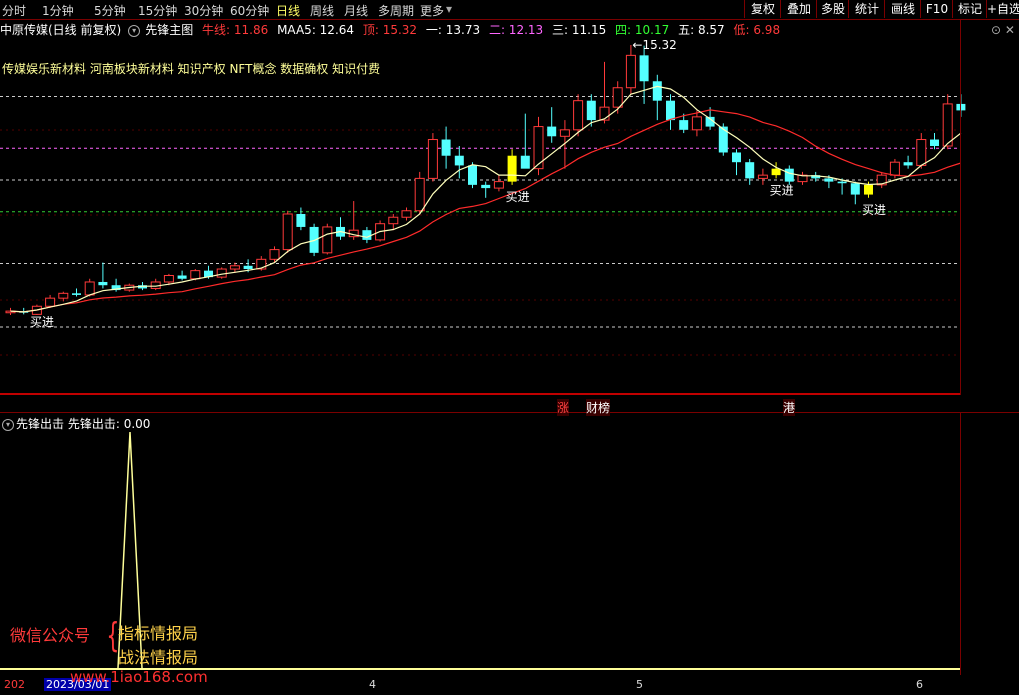  What do you see at coordinates (509, 412) in the screenshot?
I see `sub-panel-top-border` at bounding box center [509, 412].